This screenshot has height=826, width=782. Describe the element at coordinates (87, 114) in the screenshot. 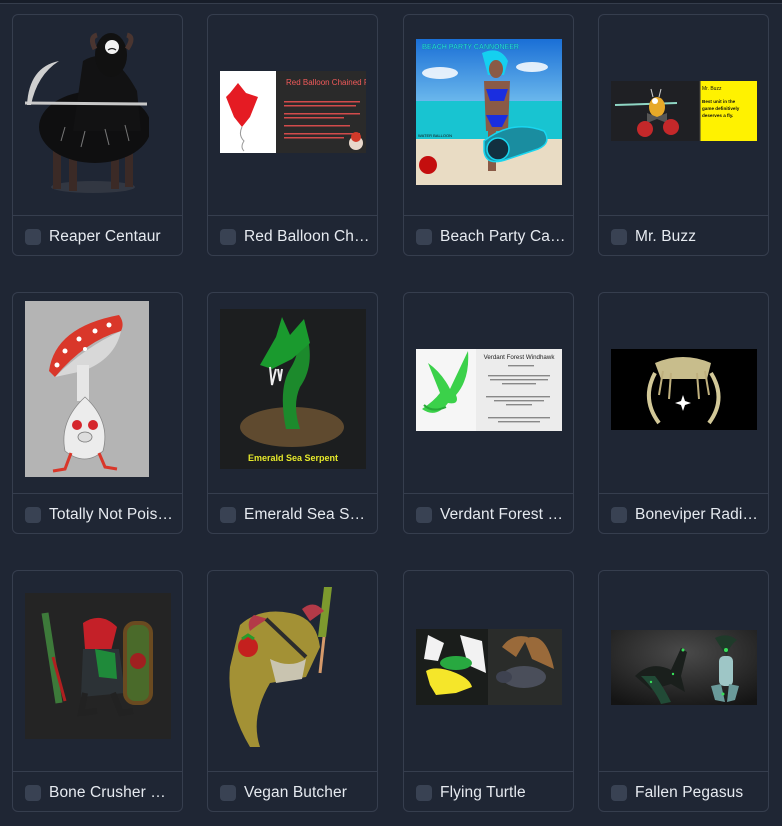

I see `reaper-centaur-image` at that location.